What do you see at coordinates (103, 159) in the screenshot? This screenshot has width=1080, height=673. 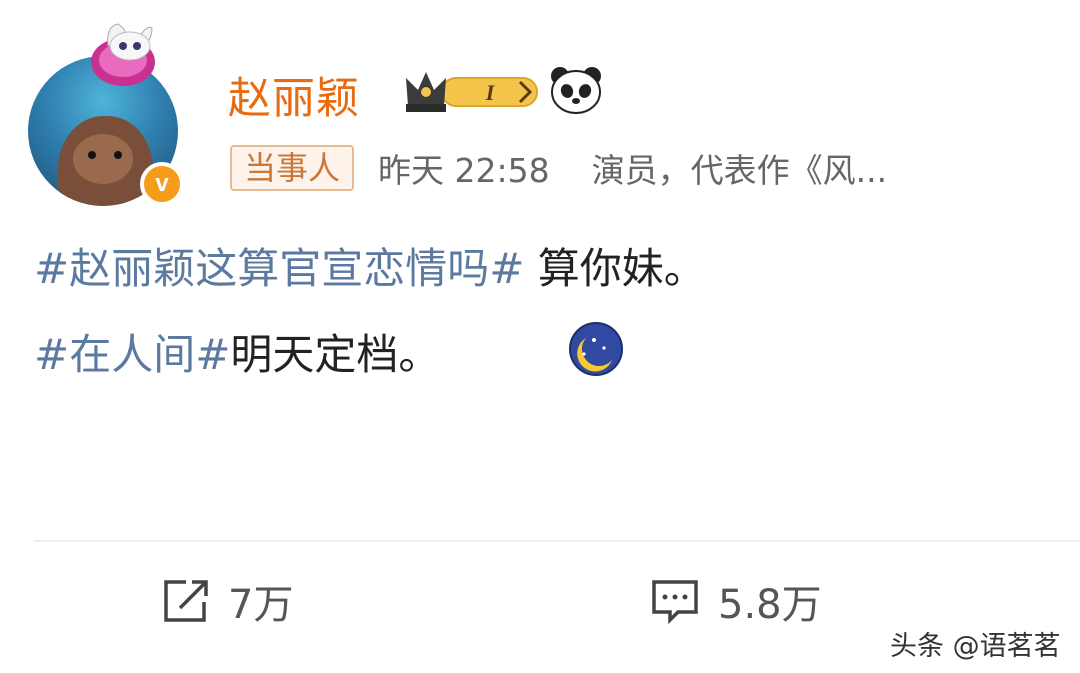 I see `avatar-face` at bounding box center [103, 159].